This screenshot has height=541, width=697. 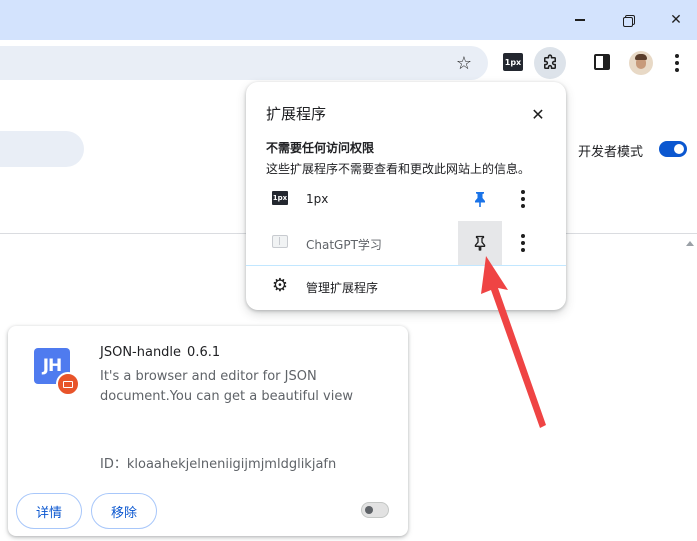 I want to click on bookmark-star-icon: ☆, so click(x=464, y=63).